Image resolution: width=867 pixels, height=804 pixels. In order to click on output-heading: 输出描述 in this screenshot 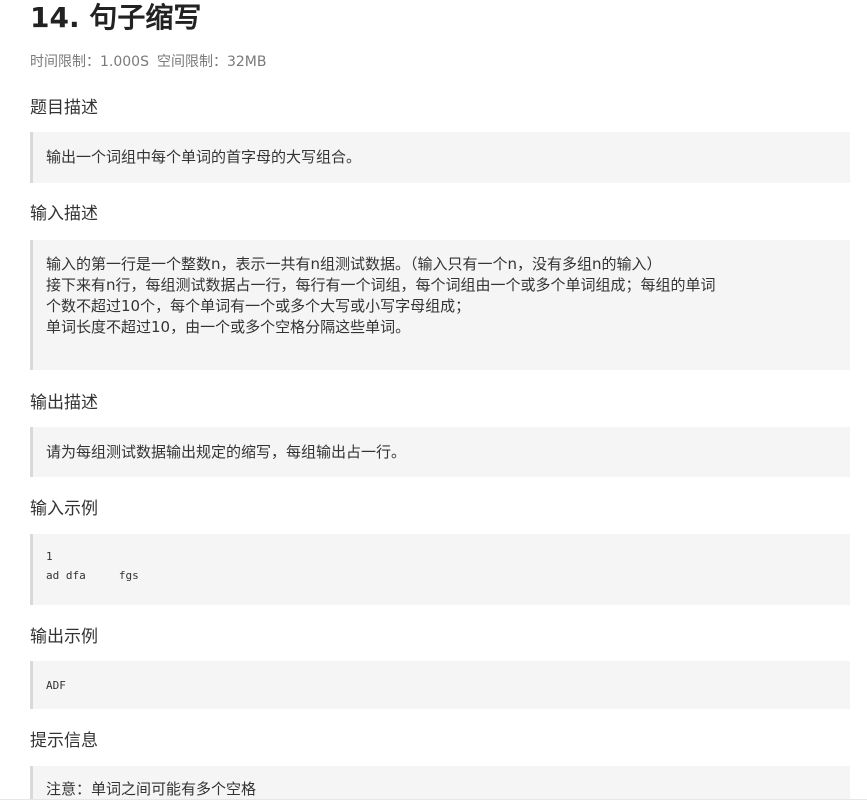, I will do `click(64, 403)`.